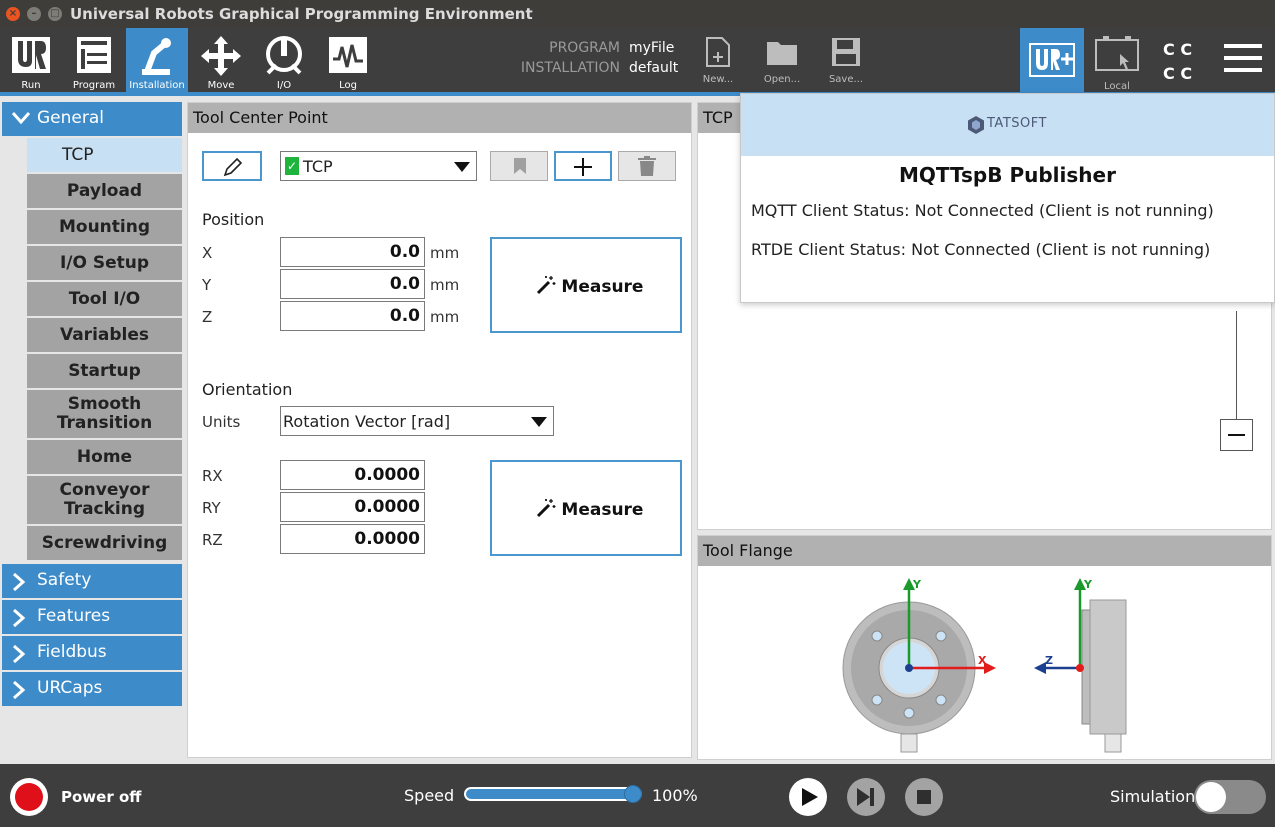 The width and height of the screenshot is (1275, 827). Describe the element at coordinates (92, 617) in the screenshot. I see `nav-category-features: Features` at that location.